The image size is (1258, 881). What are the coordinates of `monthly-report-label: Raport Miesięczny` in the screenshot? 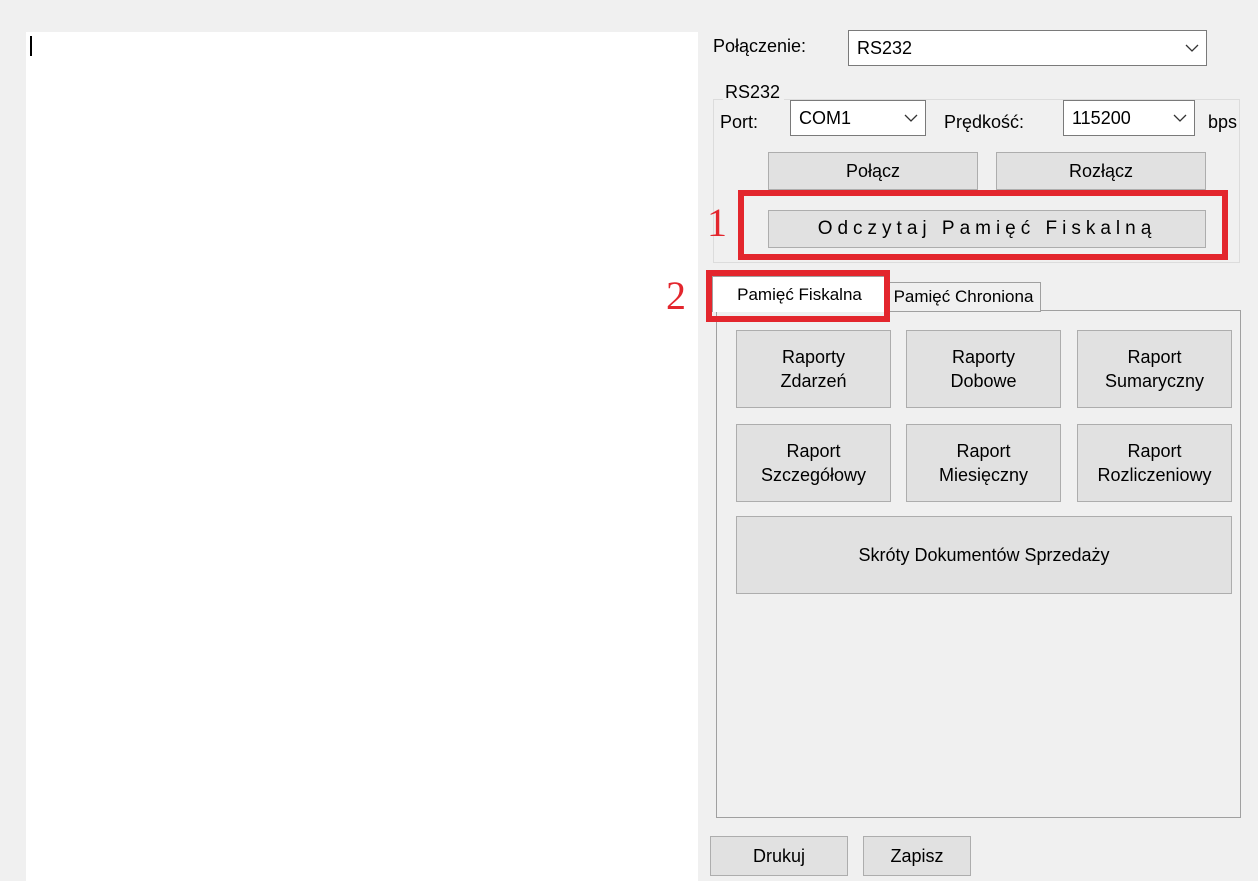 It's located at (983, 463).